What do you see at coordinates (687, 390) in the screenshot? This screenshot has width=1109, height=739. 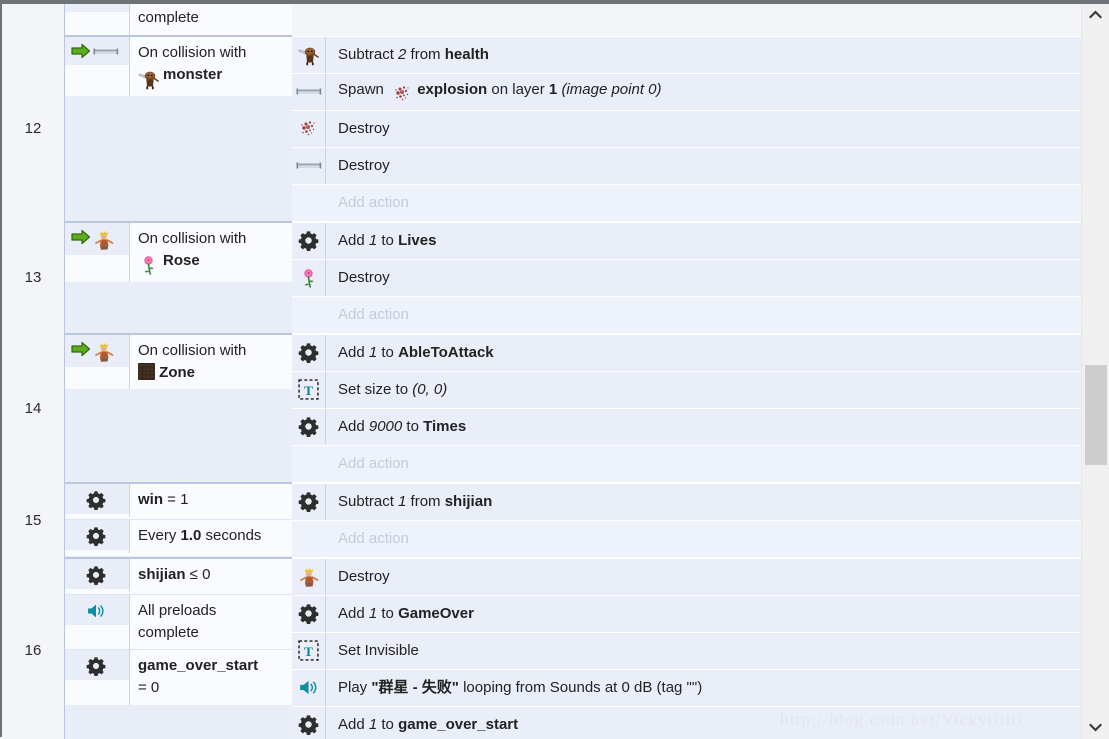 I see `action-row: T Set size to (0, 0)` at bounding box center [687, 390].